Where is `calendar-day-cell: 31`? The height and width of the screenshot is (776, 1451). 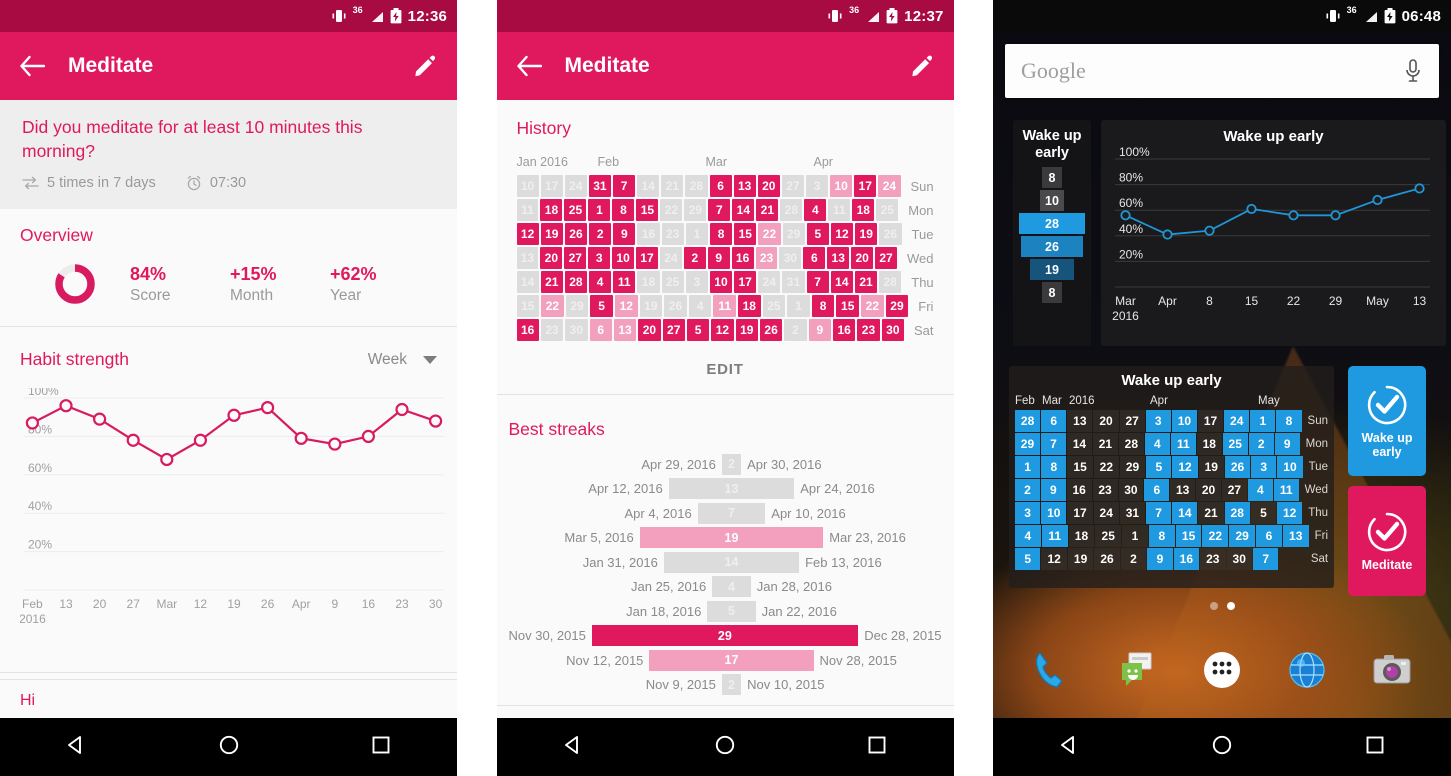
calendar-day-cell: 31 is located at coordinates (1132, 513).